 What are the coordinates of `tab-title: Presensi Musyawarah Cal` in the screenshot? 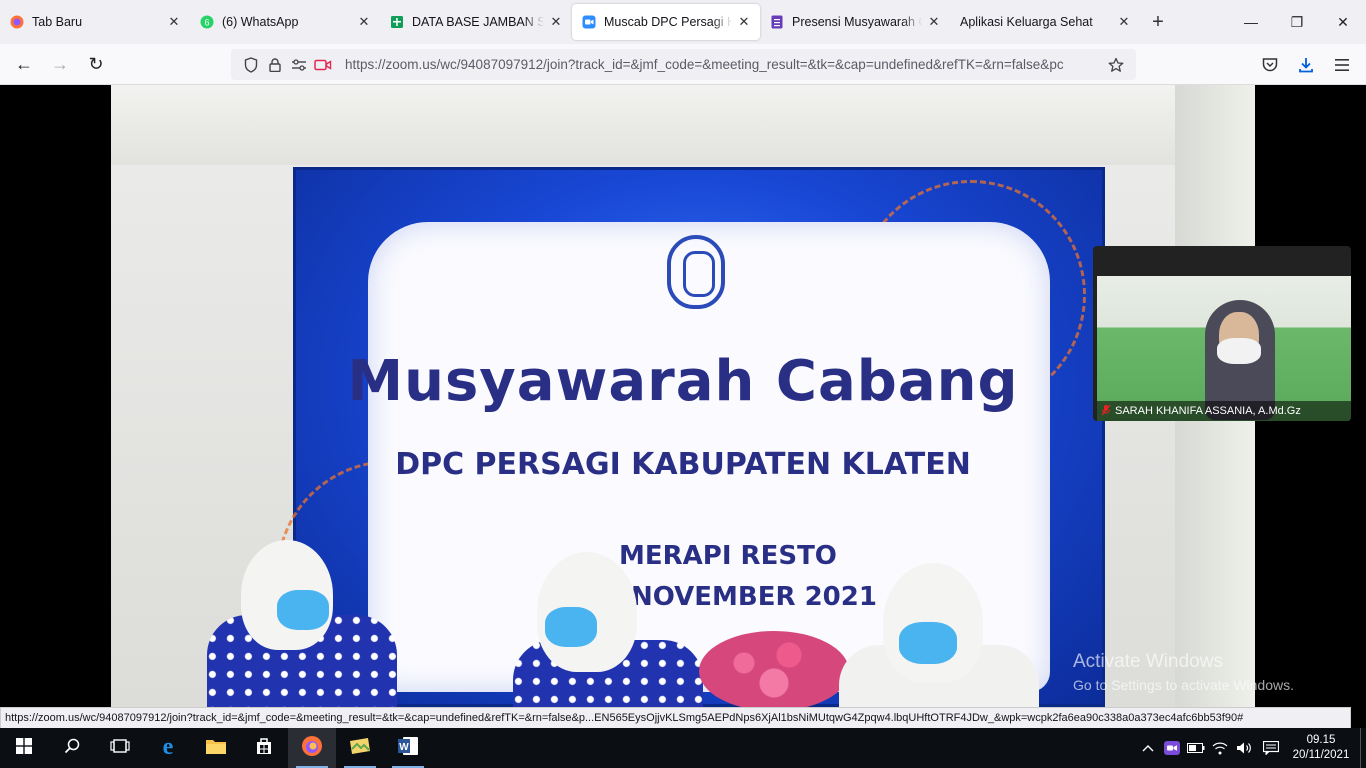 It's located at (857, 22).